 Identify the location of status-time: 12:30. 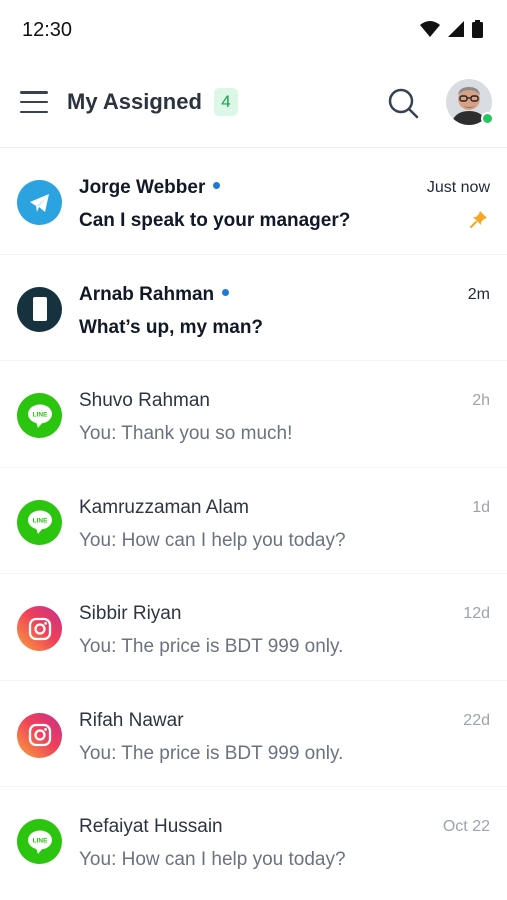
(47, 30).